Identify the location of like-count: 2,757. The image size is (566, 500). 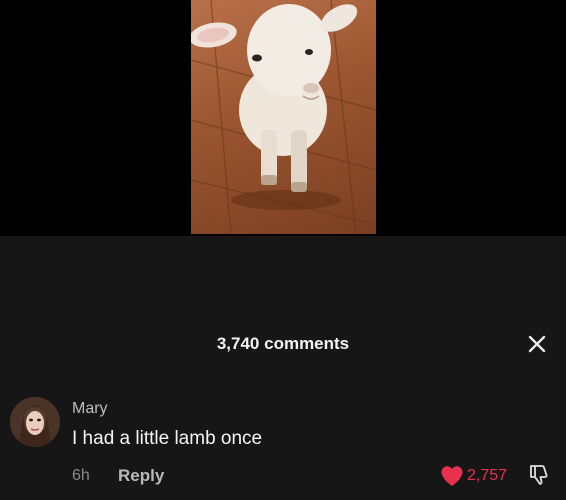
(487, 475).